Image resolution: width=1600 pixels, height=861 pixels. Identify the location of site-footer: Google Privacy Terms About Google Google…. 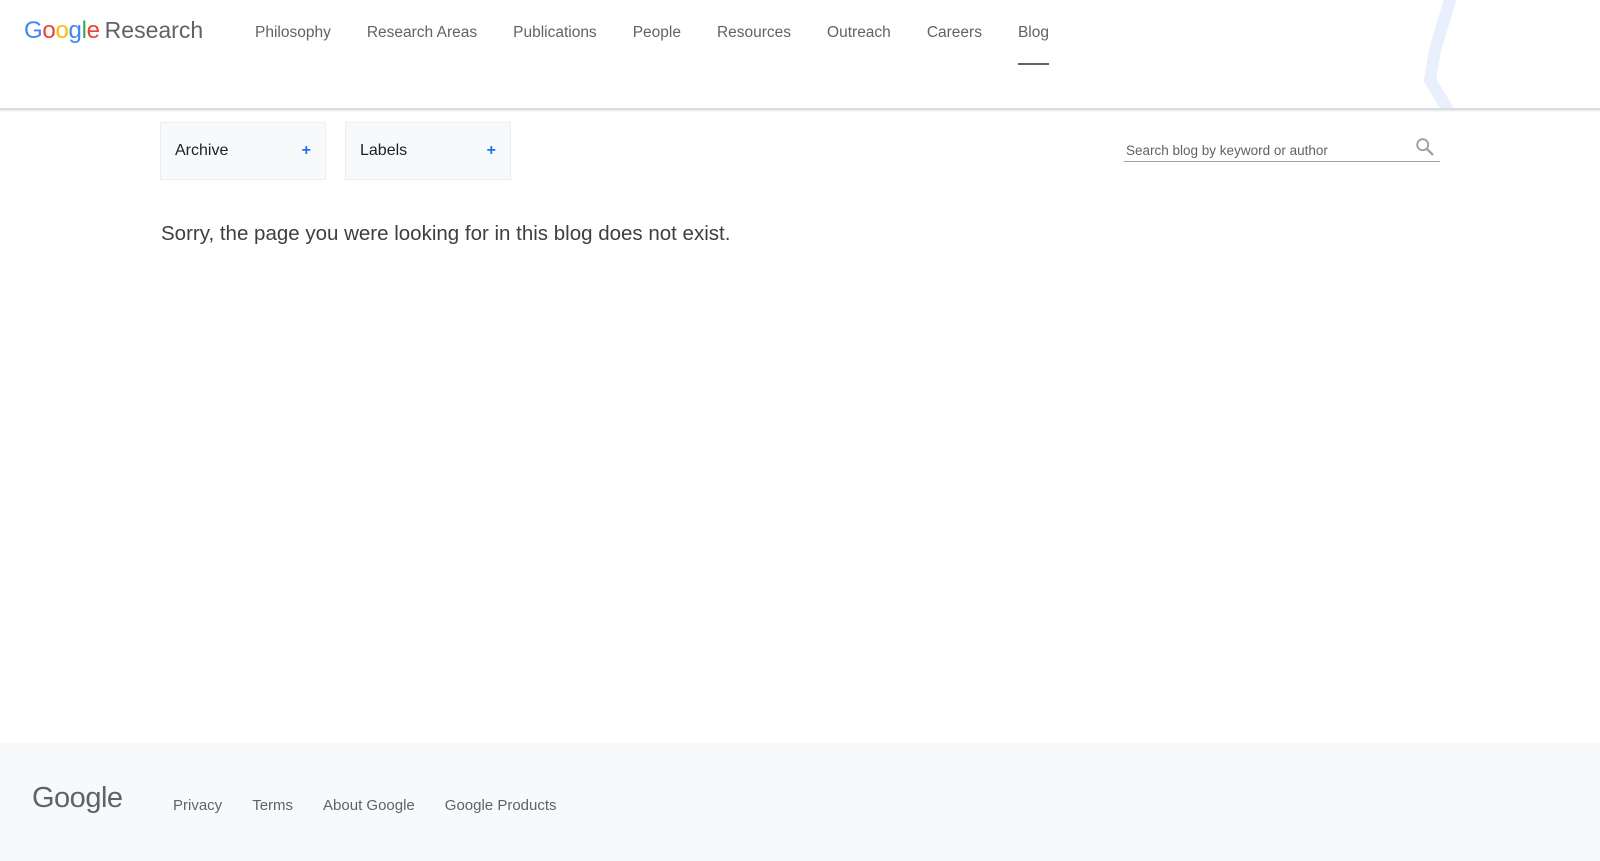
(800, 802).